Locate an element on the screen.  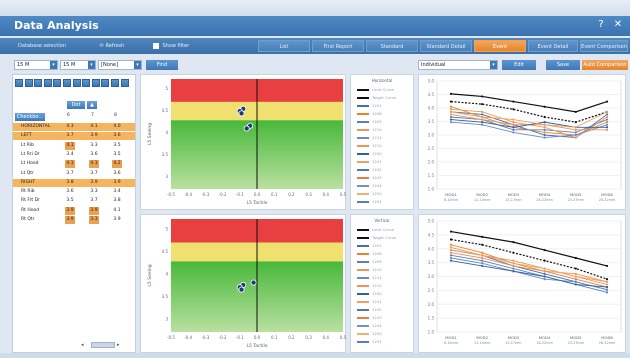
window-top-strip is located at coordinates (315, 8).